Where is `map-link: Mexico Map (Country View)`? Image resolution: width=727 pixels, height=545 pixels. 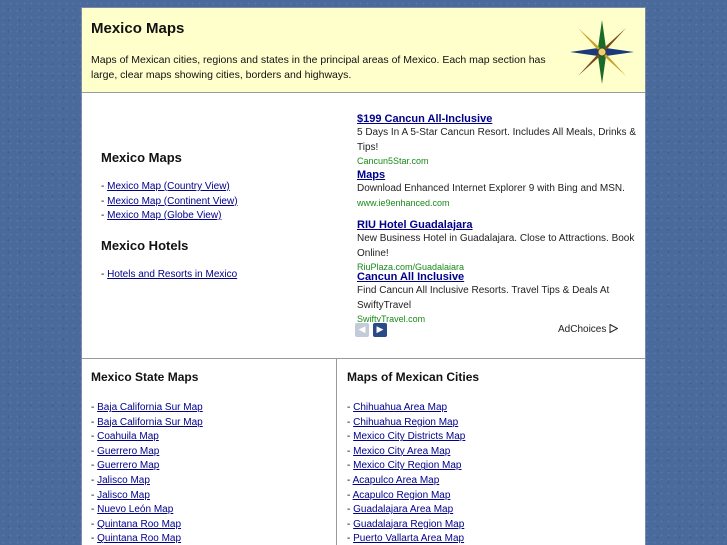
map-link: Mexico Map (Country View) is located at coordinates (168, 186).